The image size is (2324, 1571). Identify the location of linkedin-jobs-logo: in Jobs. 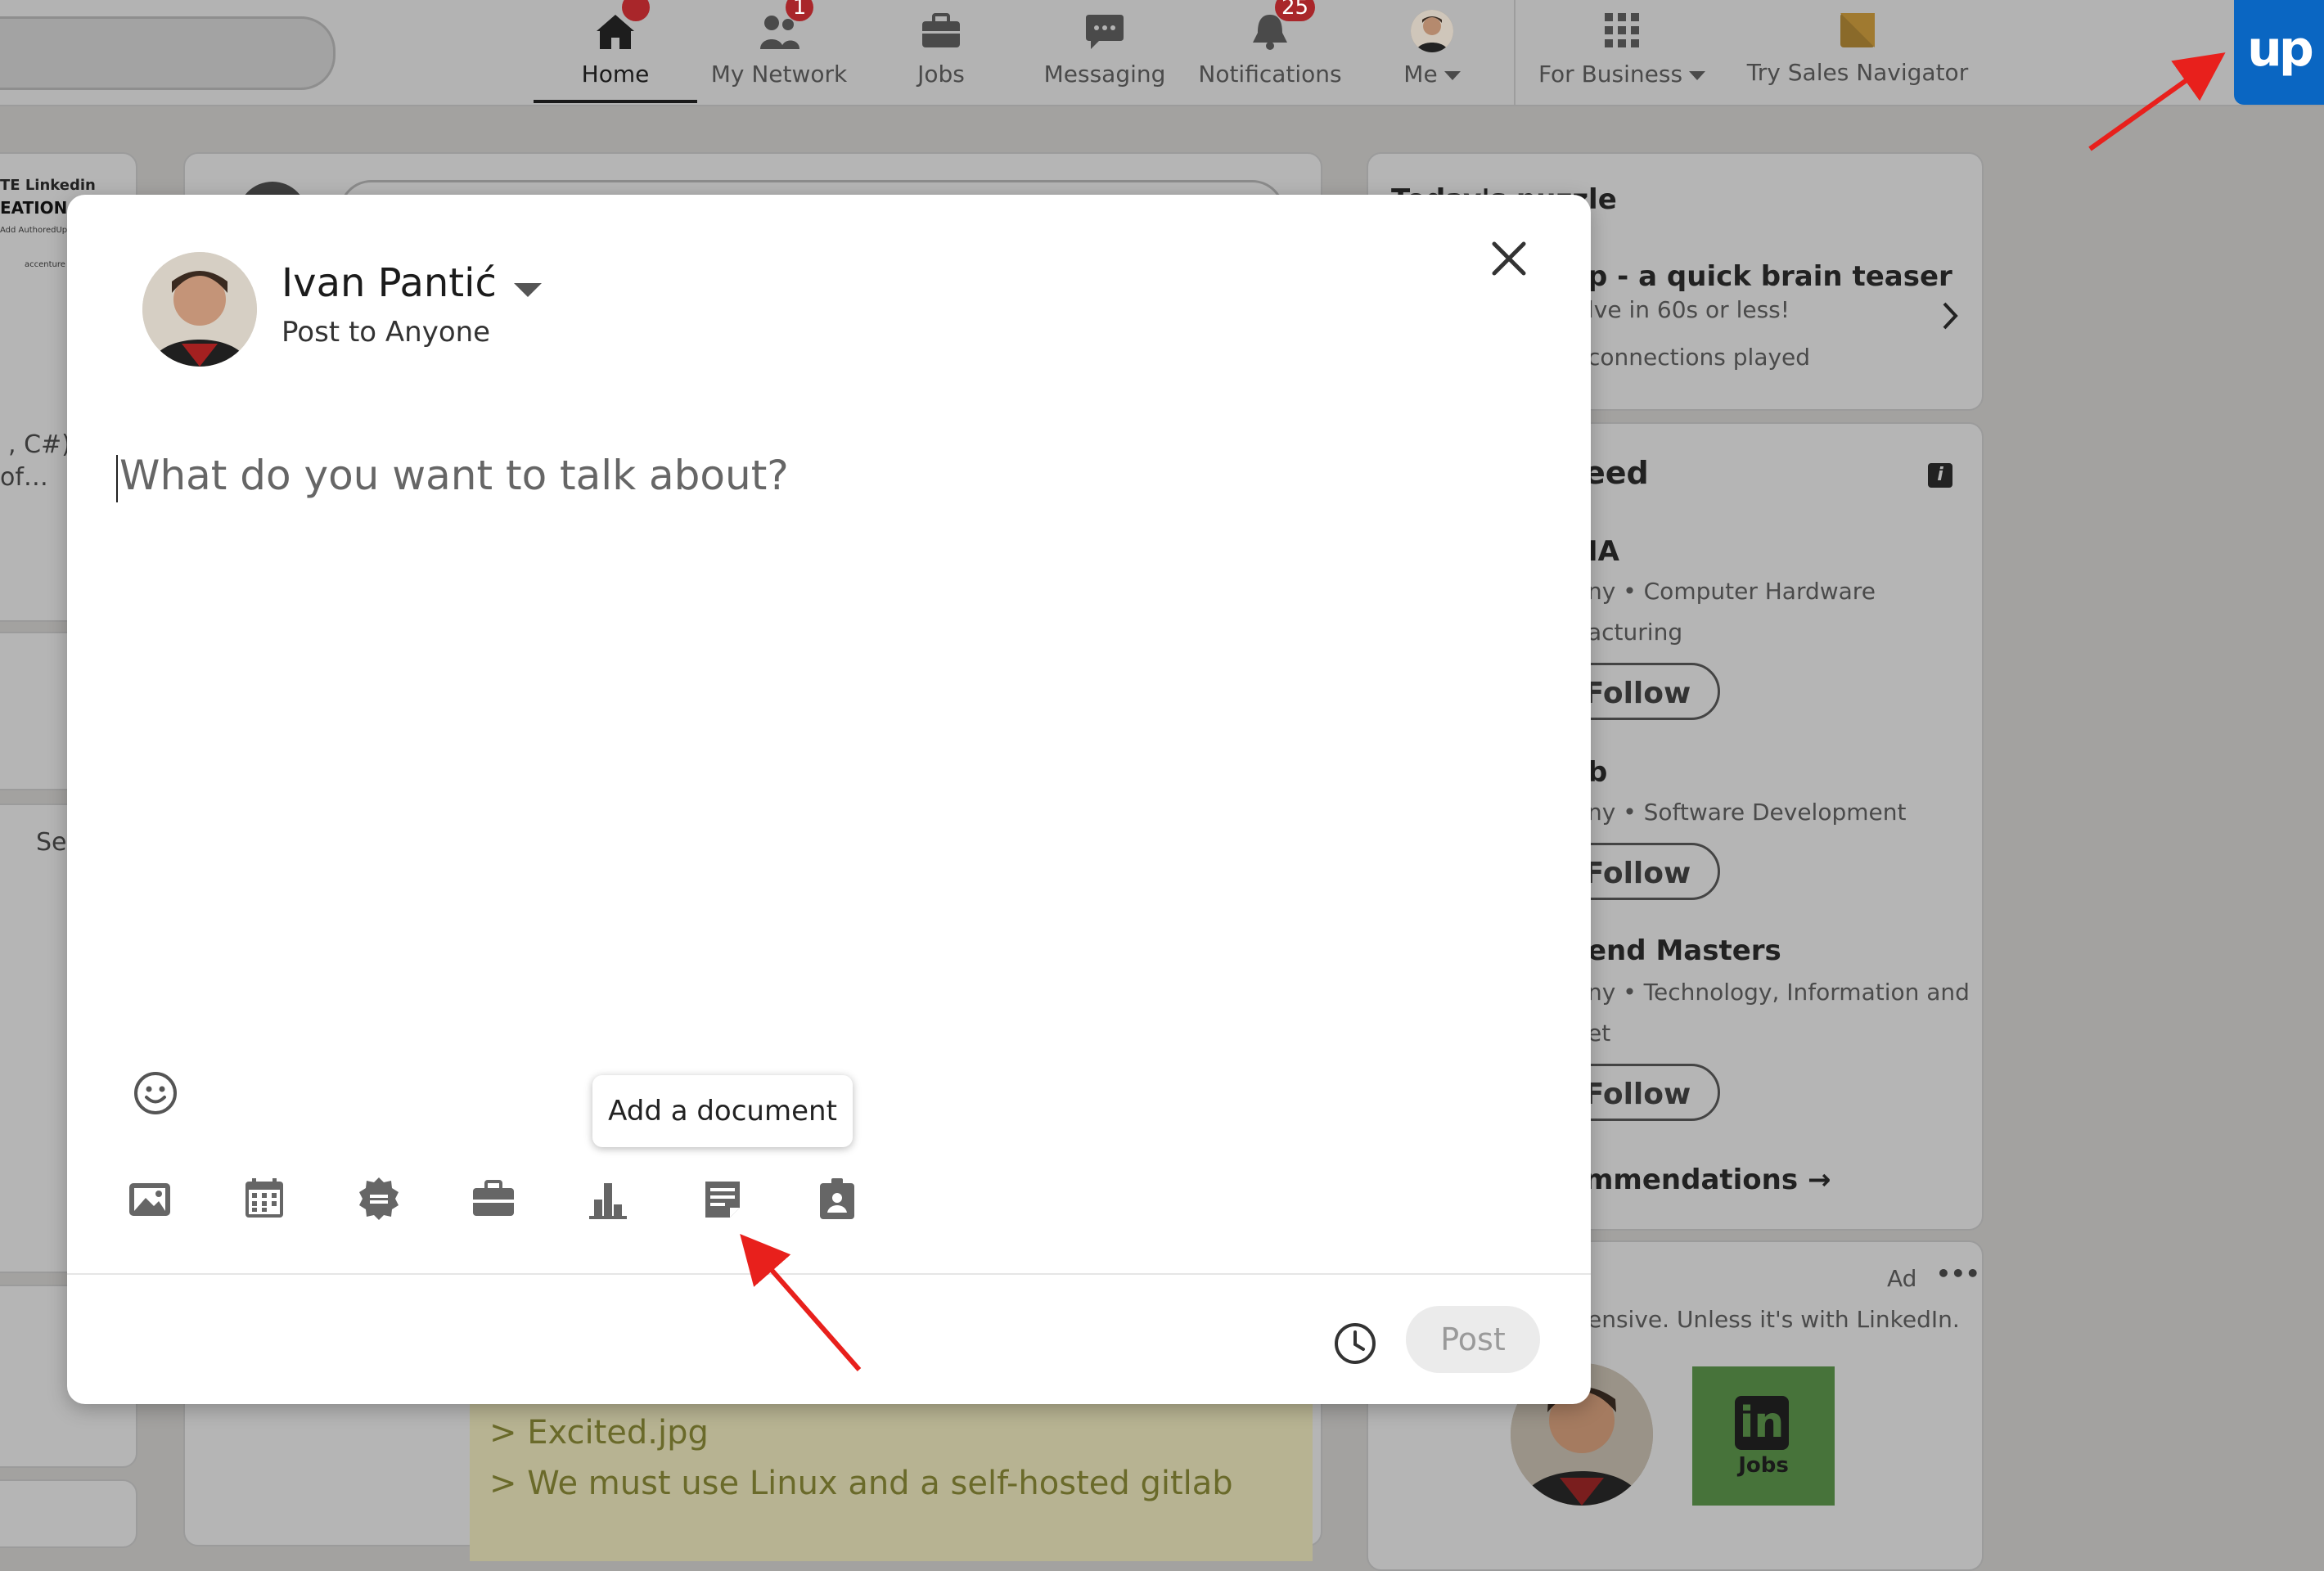
(1764, 1436).